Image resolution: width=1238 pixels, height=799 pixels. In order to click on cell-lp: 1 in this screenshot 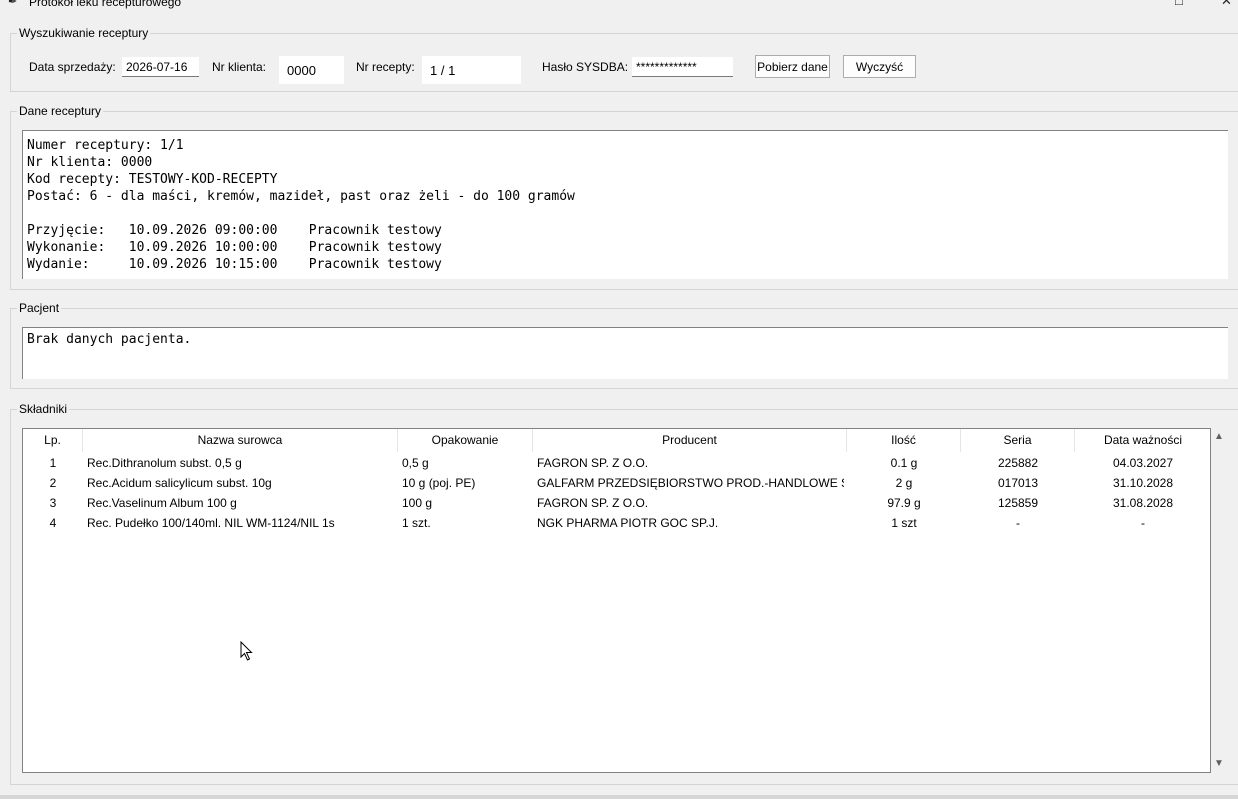, I will do `click(53, 463)`.